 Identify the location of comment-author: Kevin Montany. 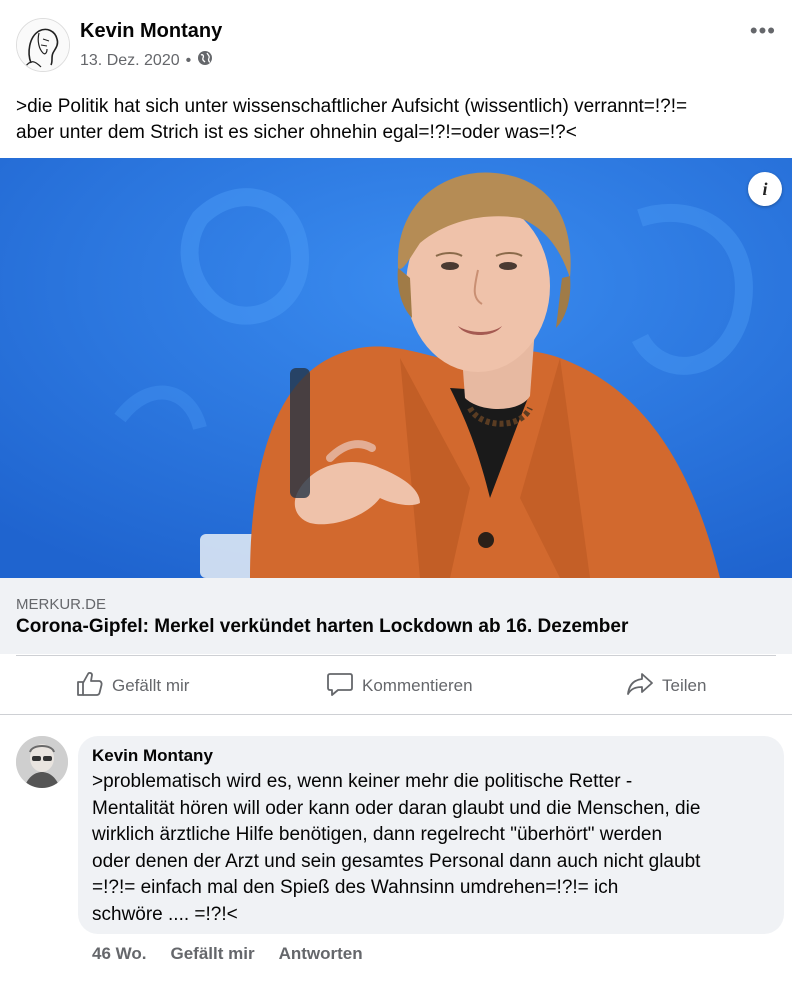
(152, 756).